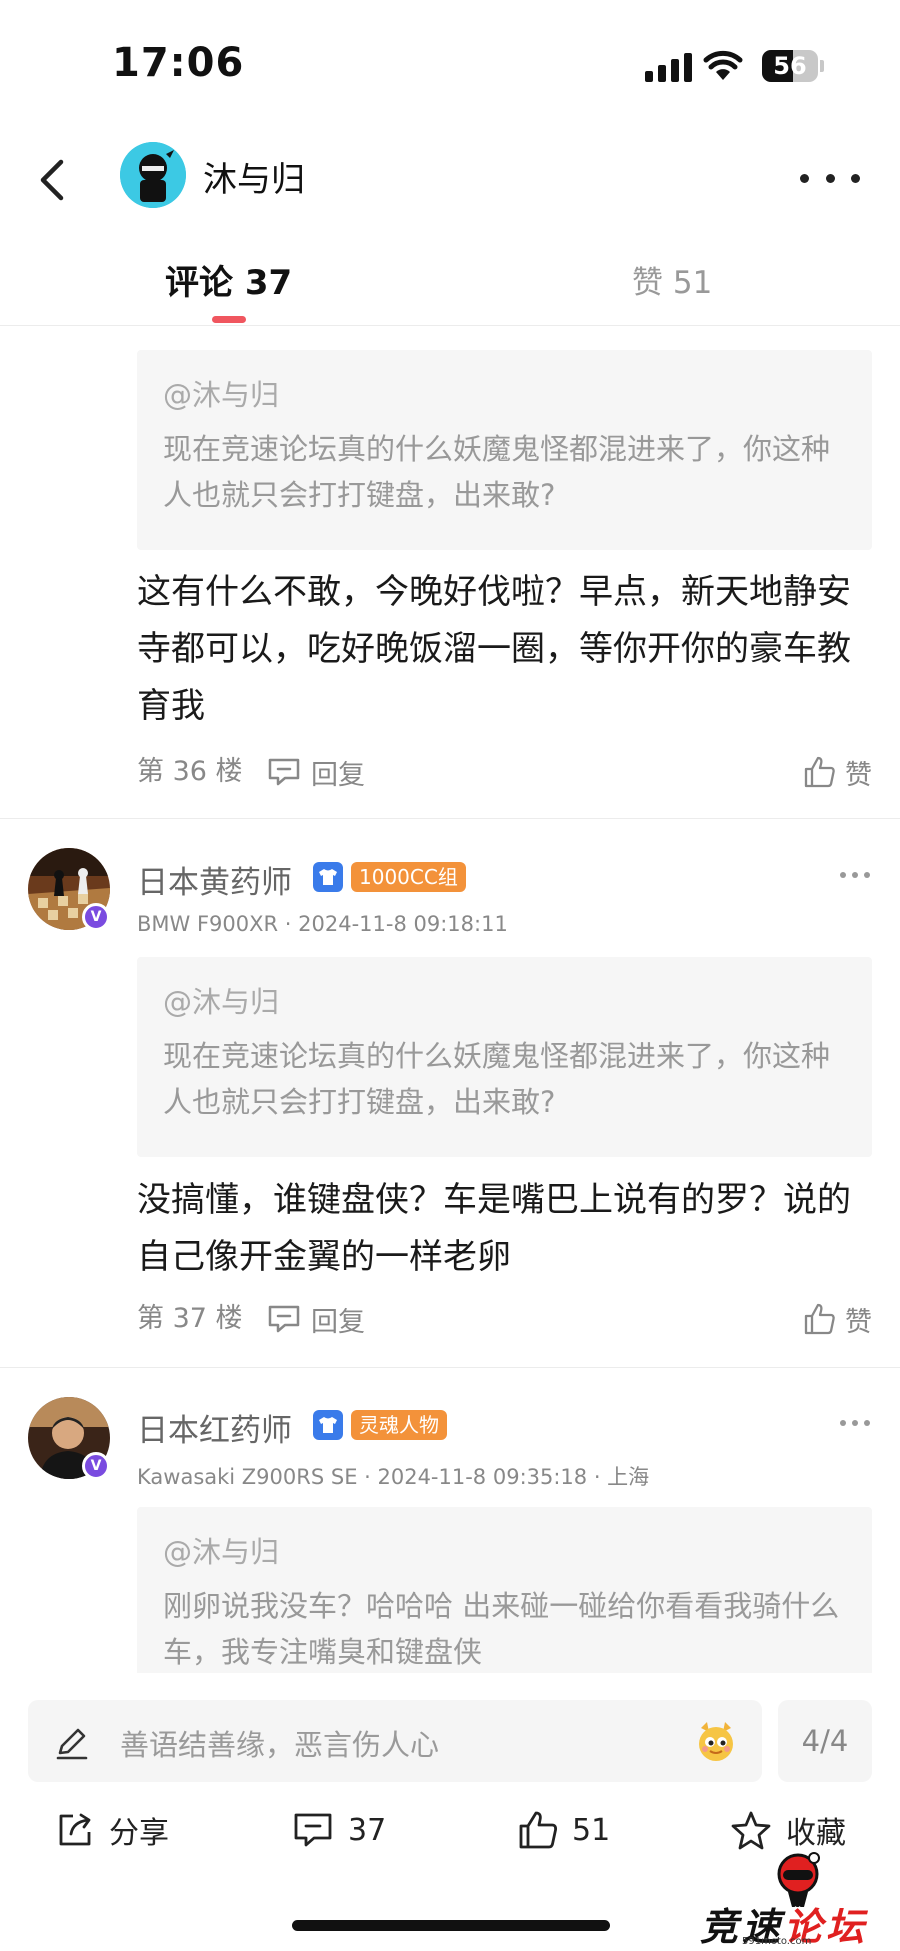  Describe the element at coordinates (178, 63) in the screenshot. I see `status-time: 17:06` at that location.